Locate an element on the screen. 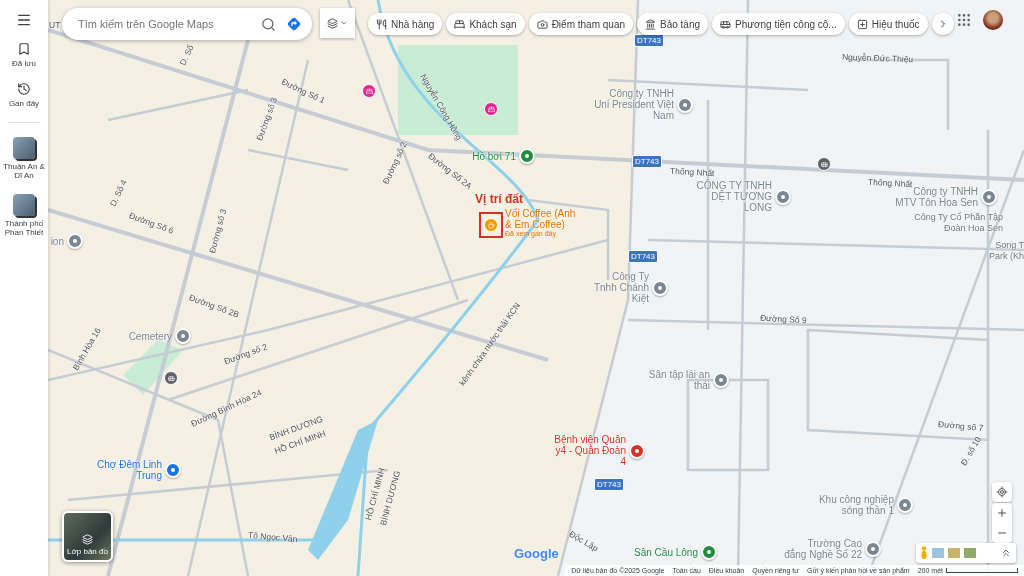 Image resolution: width=1024 pixels, height=576 pixels. place-label: CÔNG TY TNHH DỆT TƯƠNG LONG is located at coordinates (733, 196).